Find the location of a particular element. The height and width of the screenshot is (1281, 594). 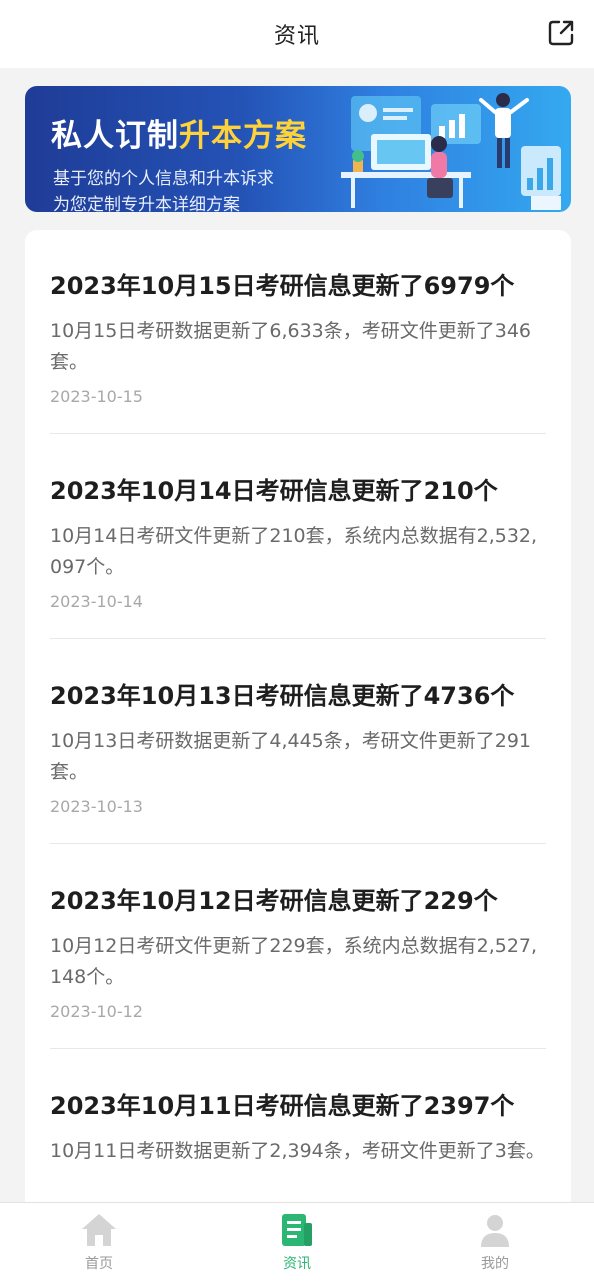

top-bar: 资讯 is located at coordinates (297, 34).